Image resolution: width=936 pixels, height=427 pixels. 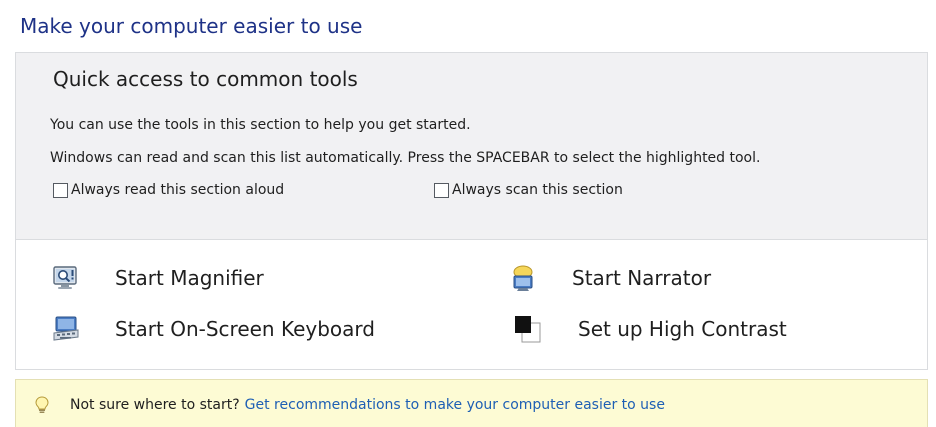 What do you see at coordinates (528, 329) in the screenshot?
I see `high-contrast-icon` at bounding box center [528, 329].